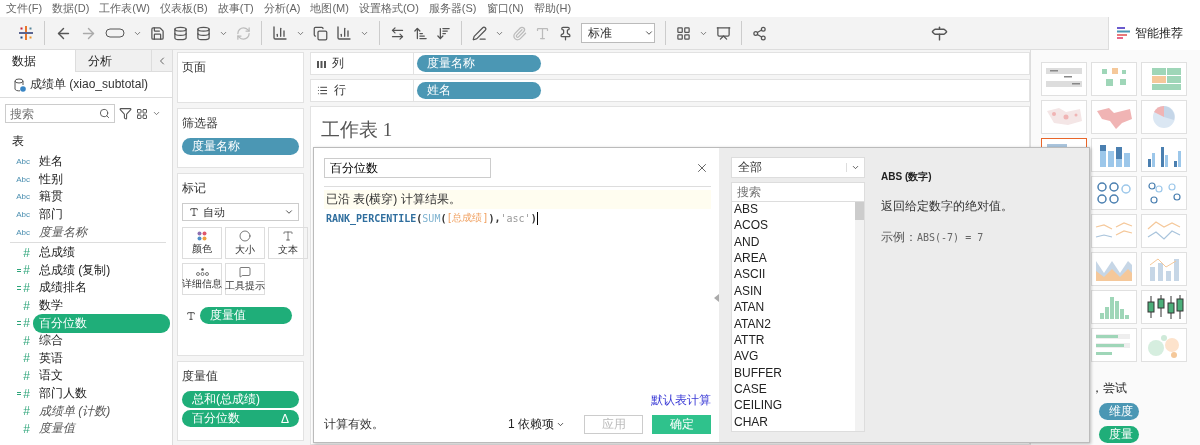 Image resolution: width=1200 pixels, height=445 pixels. What do you see at coordinates (288, 243) in the screenshot?
I see `mark-button: 文本` at bounding box center [288, 243].